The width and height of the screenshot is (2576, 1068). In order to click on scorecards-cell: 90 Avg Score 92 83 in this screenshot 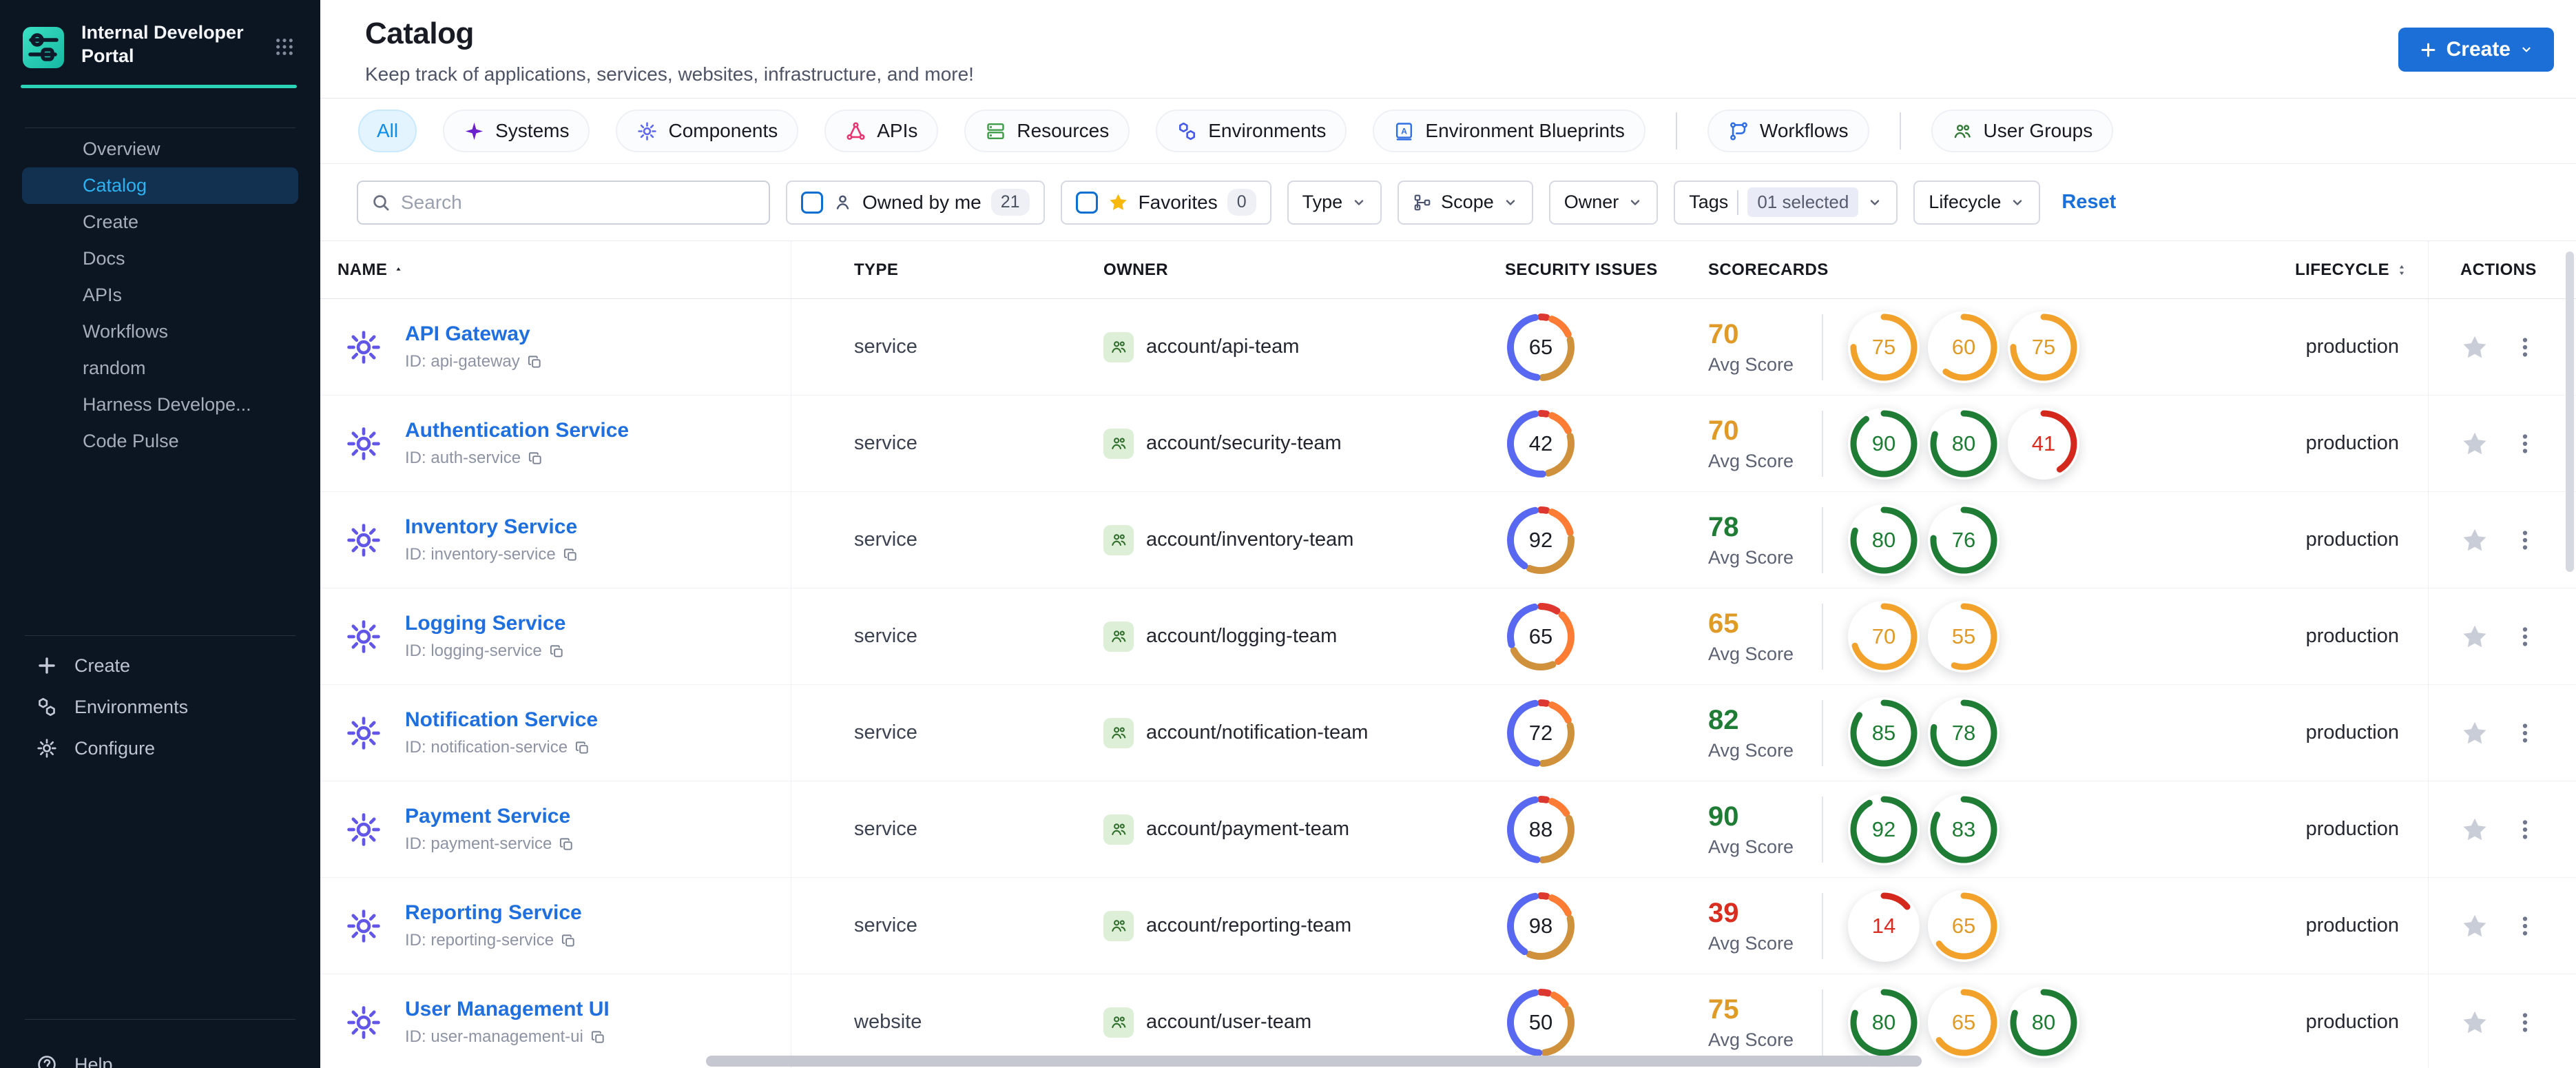, I will do `click(1904, 829)`.